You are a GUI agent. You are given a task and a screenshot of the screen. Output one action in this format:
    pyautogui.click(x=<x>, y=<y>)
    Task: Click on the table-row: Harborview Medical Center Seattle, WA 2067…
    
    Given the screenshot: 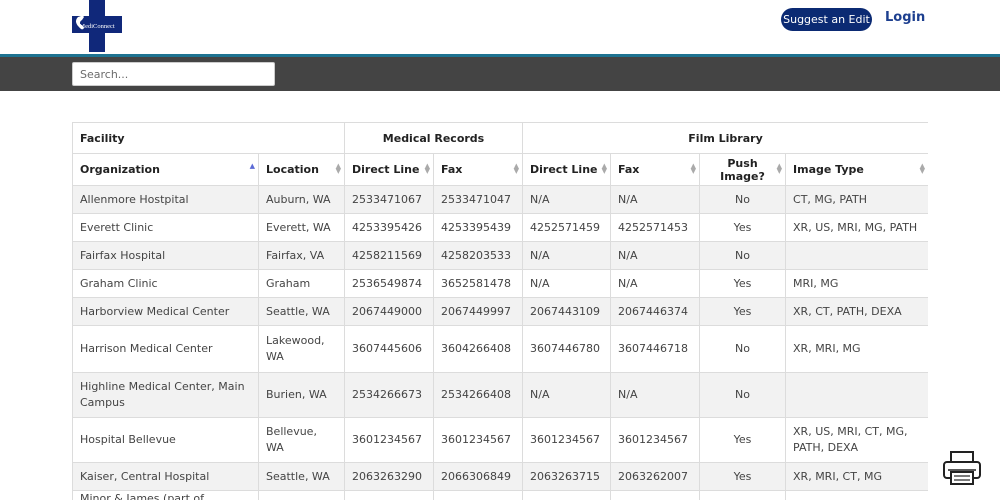 What is the action you would take?
    pyautogui.click(x=500, y=311)
    